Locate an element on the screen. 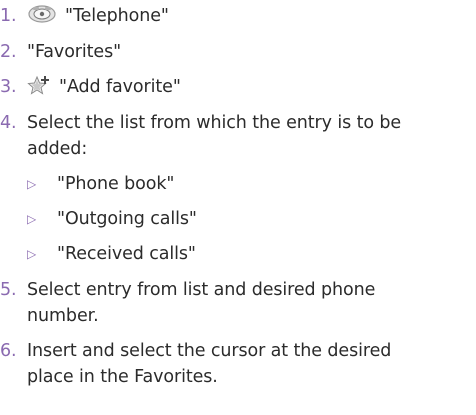 The width and height of the screenshot is (476, 415). telephone-icon is located at coordinates (42, 14).